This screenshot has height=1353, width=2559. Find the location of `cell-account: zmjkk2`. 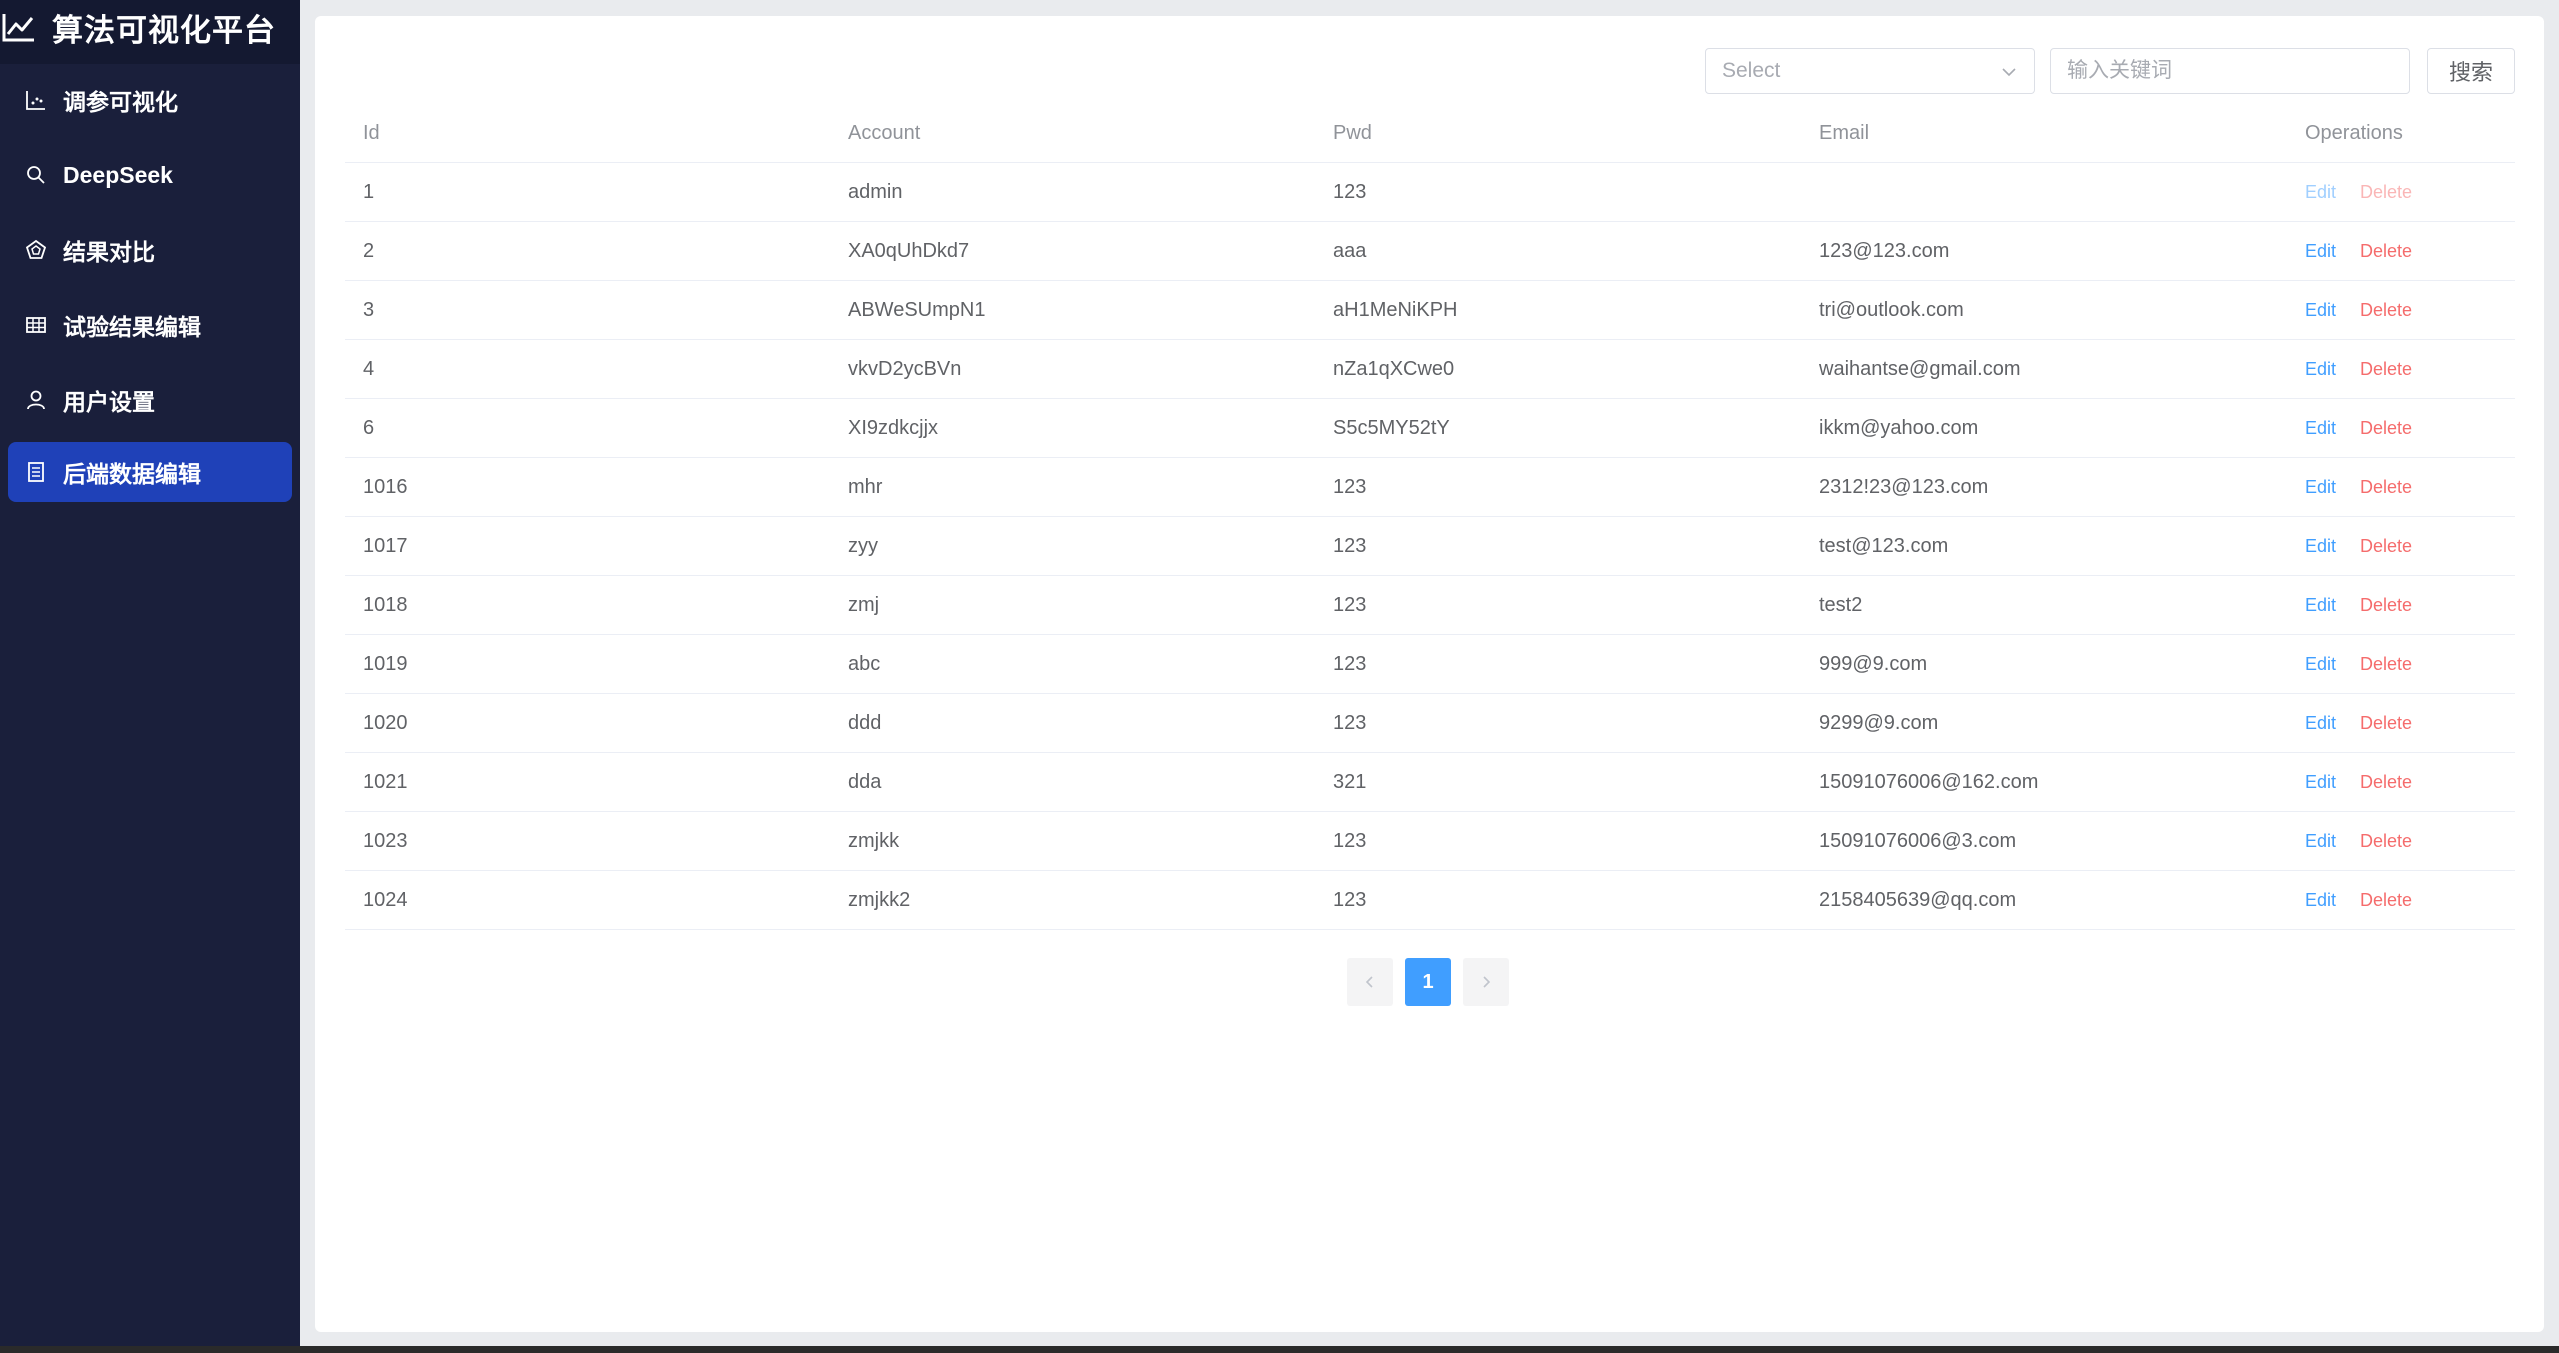

cell-account: zmjkk2 is located at coordinates (879, 900).